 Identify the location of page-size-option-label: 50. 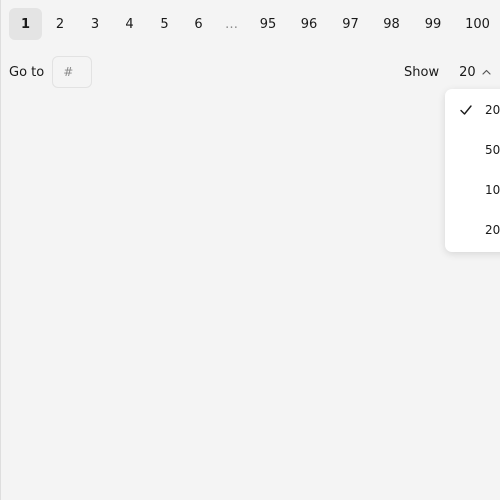
(492, 150).